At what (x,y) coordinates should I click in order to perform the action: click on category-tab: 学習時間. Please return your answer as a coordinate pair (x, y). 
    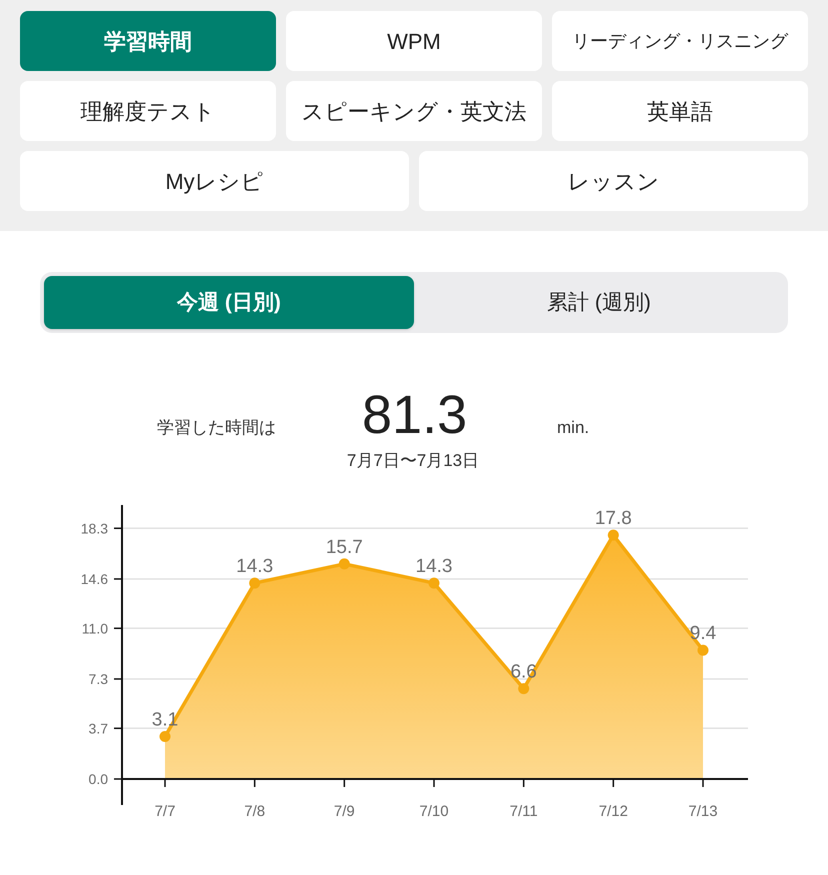
    Looking at the image, I should click on (148, 41).